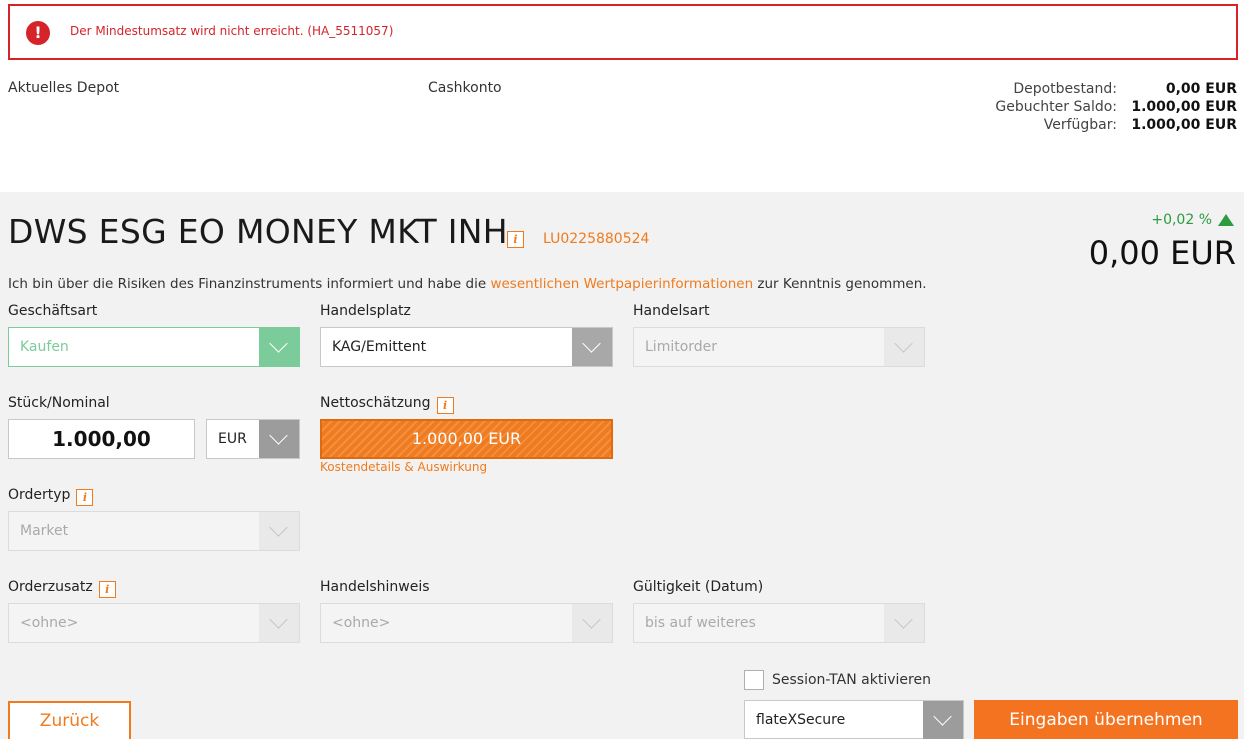 This screenshot has width=1244, height=739. I want to click on orderzusatz-label: Orderzusatz i, so click(62, 588).